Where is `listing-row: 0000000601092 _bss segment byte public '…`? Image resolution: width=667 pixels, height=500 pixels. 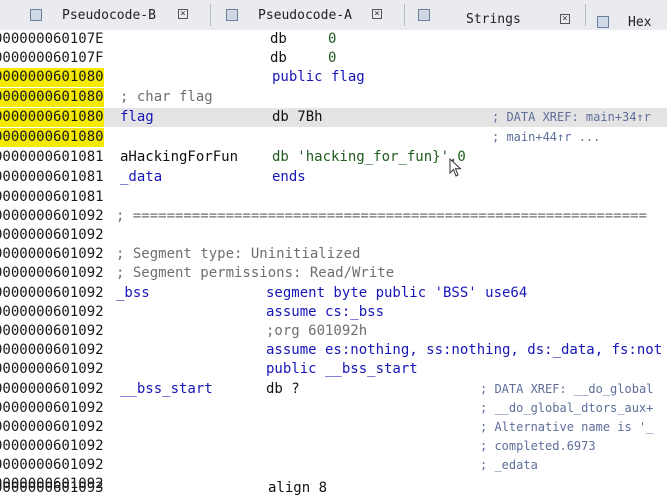
listing-row: 0000000601092 _bss segment byte public '… is located at coordinates (333, 293).